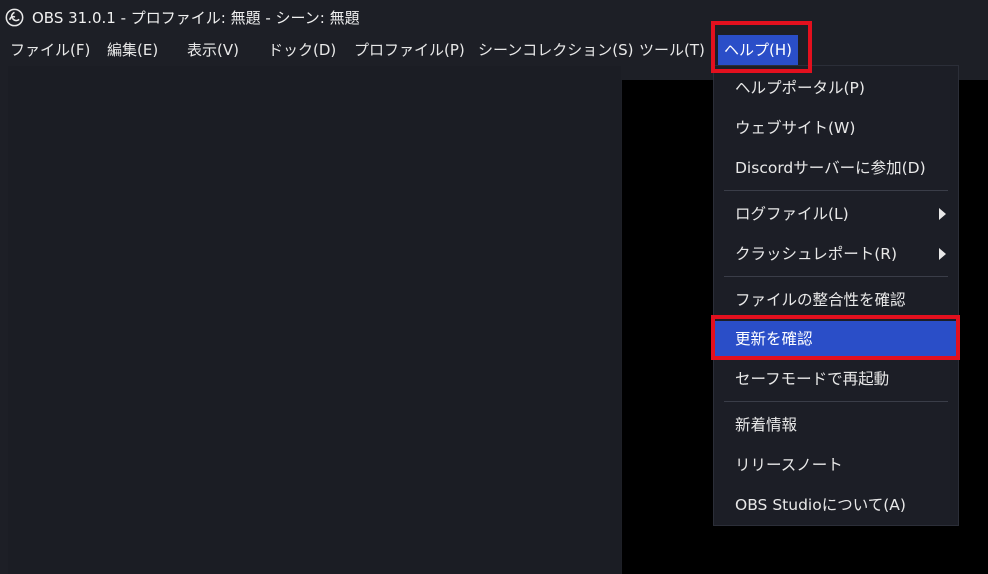  I want to click on menu-item-label: ヘルプポータル(P), so click(800, 88).